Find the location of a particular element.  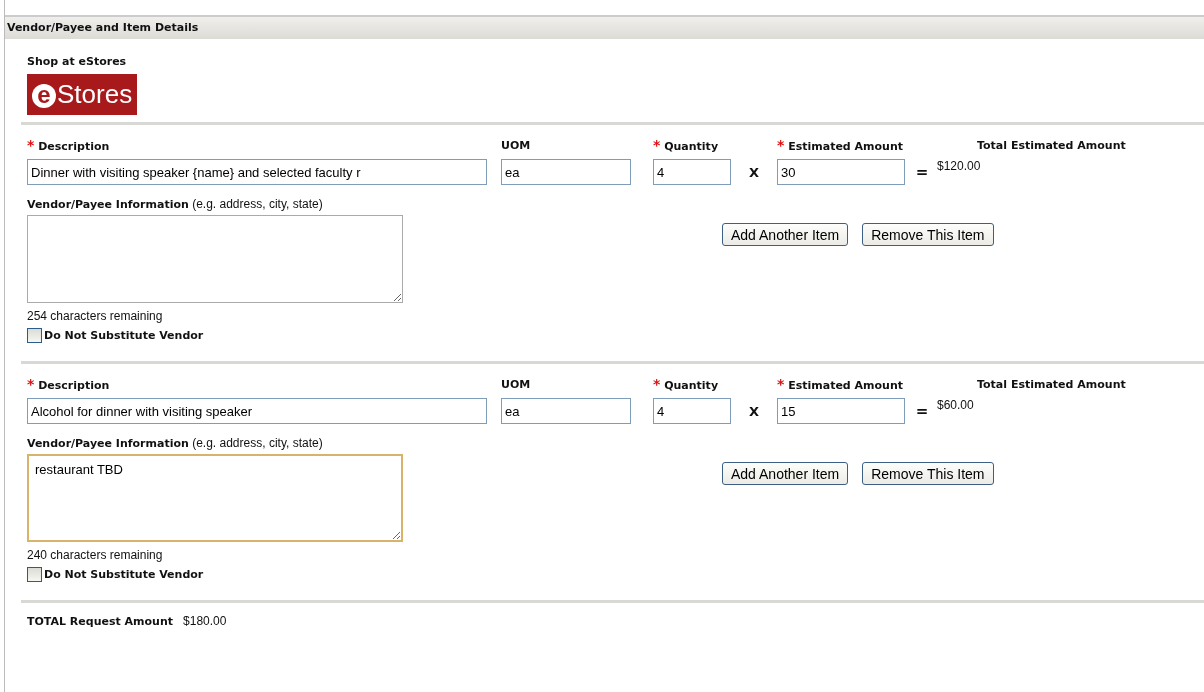

description-field: Dinner with visiting speaker {name} and selected faculty r is located at coordinates (257, 172).